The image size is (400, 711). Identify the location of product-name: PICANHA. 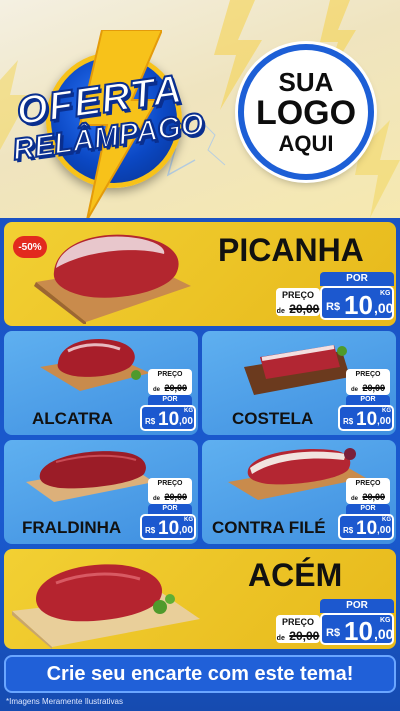
(291, 250).